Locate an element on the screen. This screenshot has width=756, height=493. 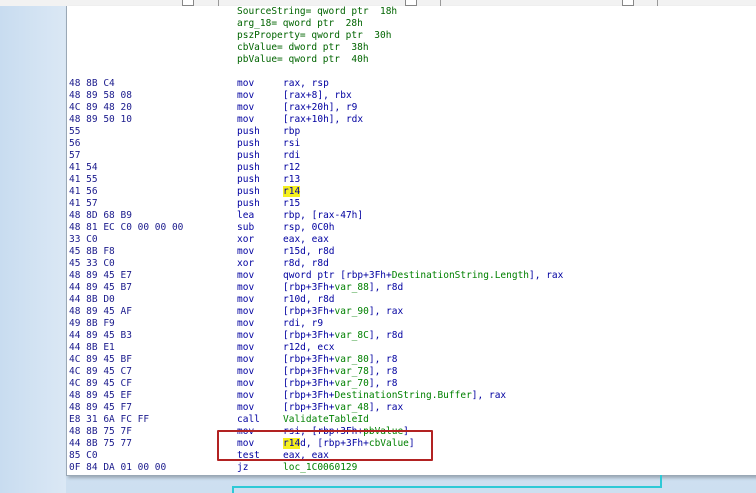
operand-token: r10d is located at coordinates (294, 299).